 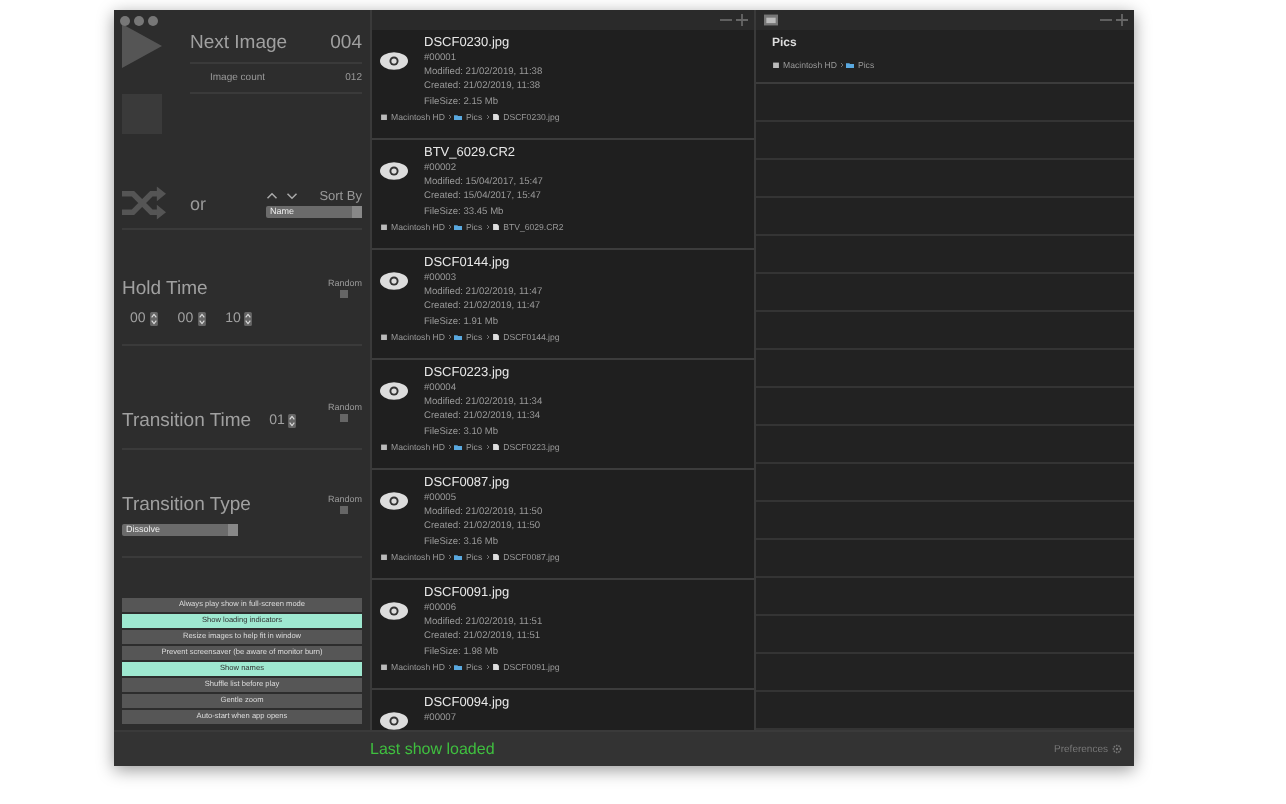 I want to click on hold-time-label: Hold Time, so click(x=165, y=289).